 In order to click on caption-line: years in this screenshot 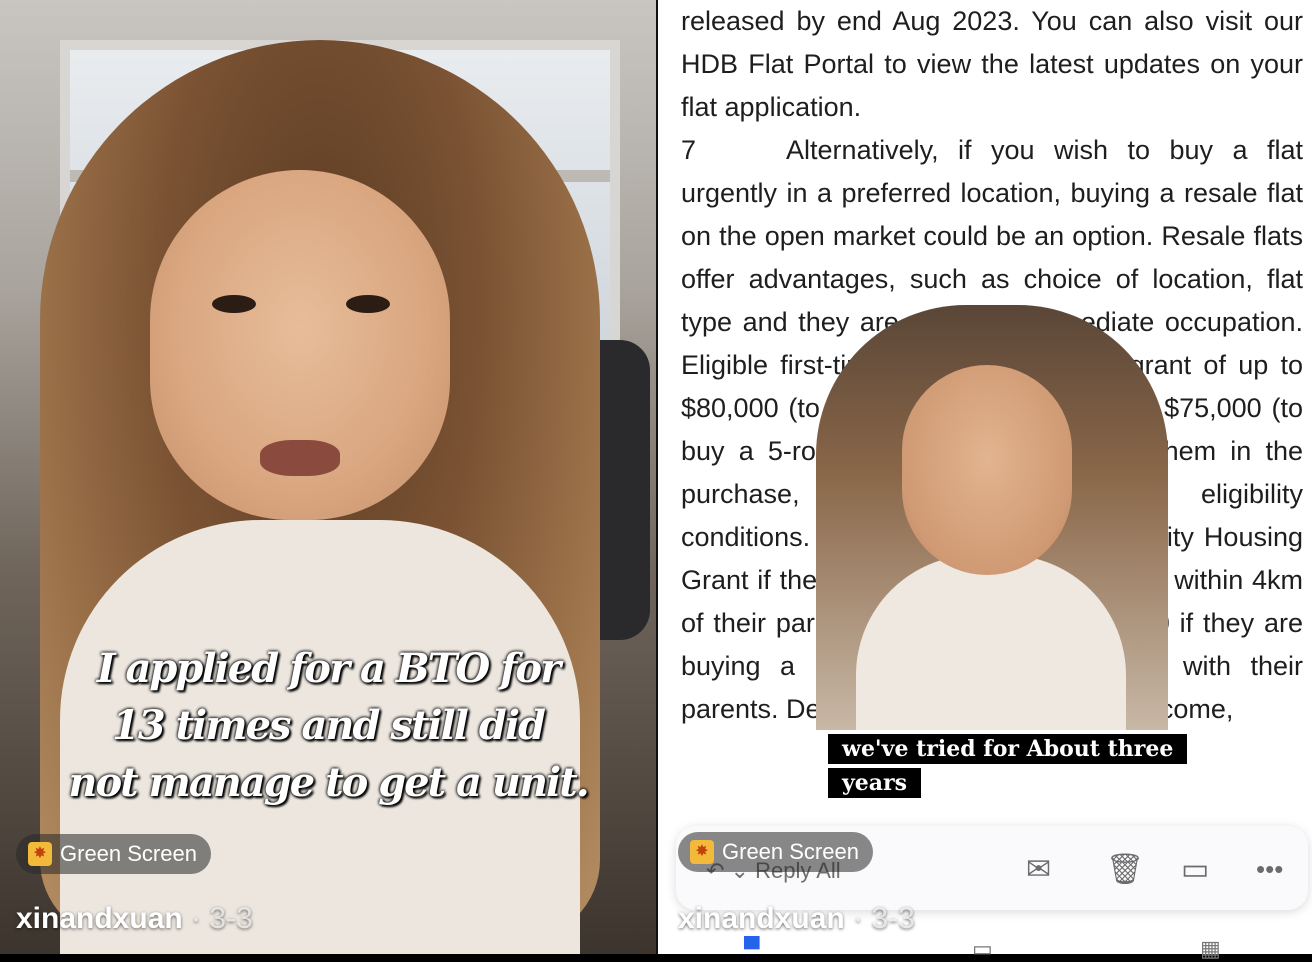, I will do `click(875, 783)`.